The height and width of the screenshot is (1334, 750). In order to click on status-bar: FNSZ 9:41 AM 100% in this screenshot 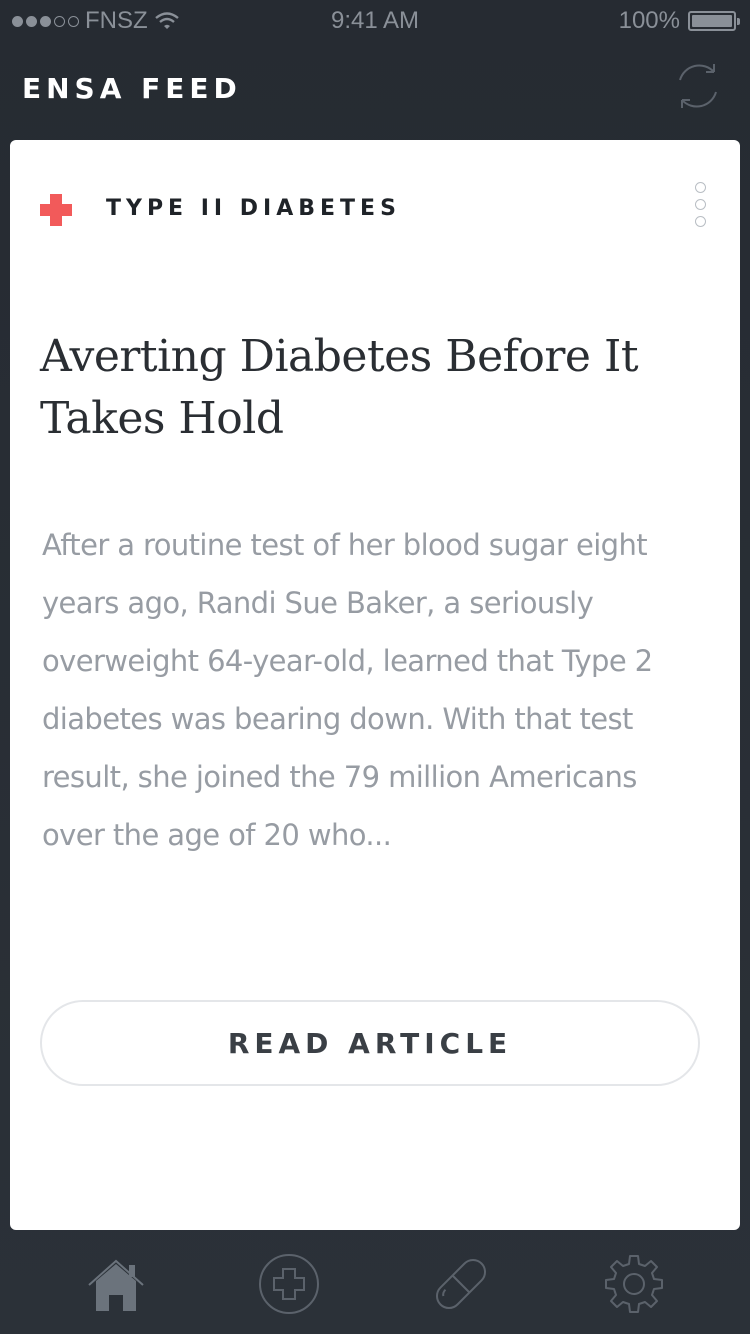, I will do `click(375, 20)`.